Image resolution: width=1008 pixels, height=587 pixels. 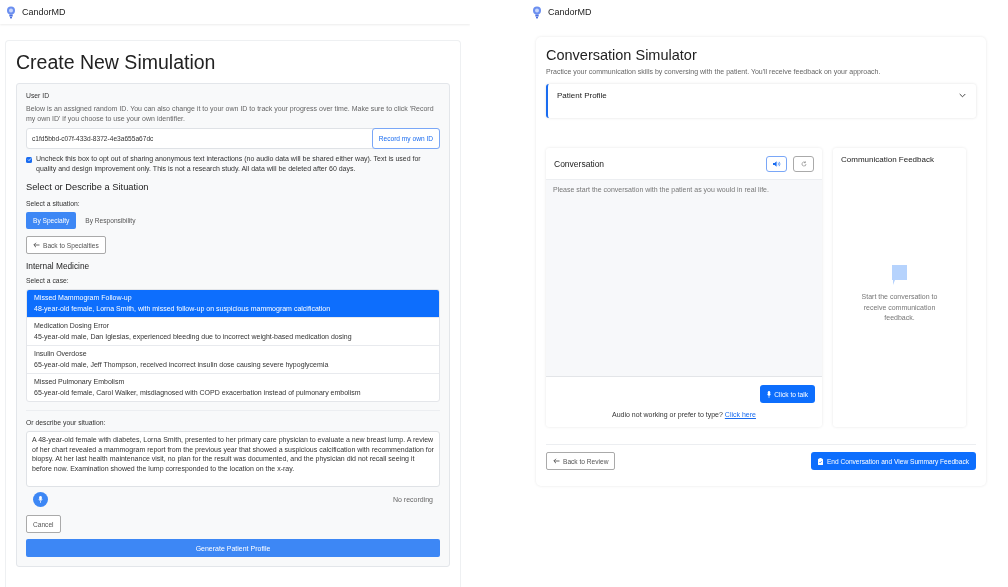 I want to click on page-title: Create New Simulation, so click(x=116, y=62).